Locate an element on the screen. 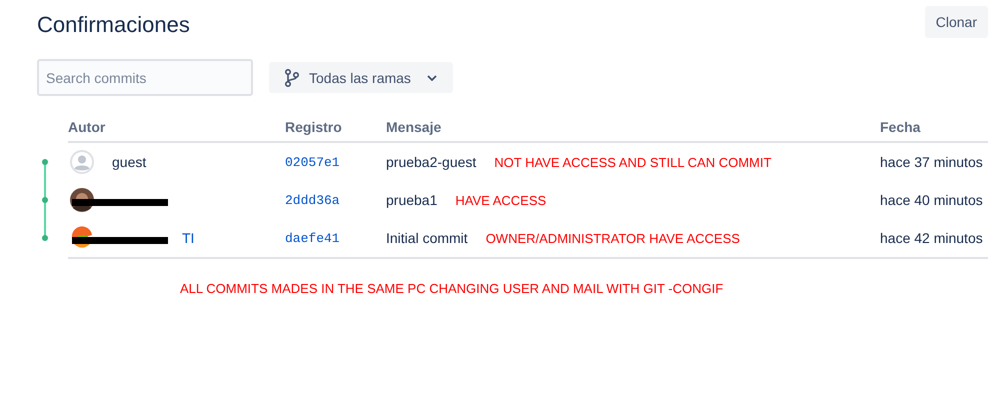 This screenshot has height=411, width=998. author-link: TI is located at coordinates (188, 238).